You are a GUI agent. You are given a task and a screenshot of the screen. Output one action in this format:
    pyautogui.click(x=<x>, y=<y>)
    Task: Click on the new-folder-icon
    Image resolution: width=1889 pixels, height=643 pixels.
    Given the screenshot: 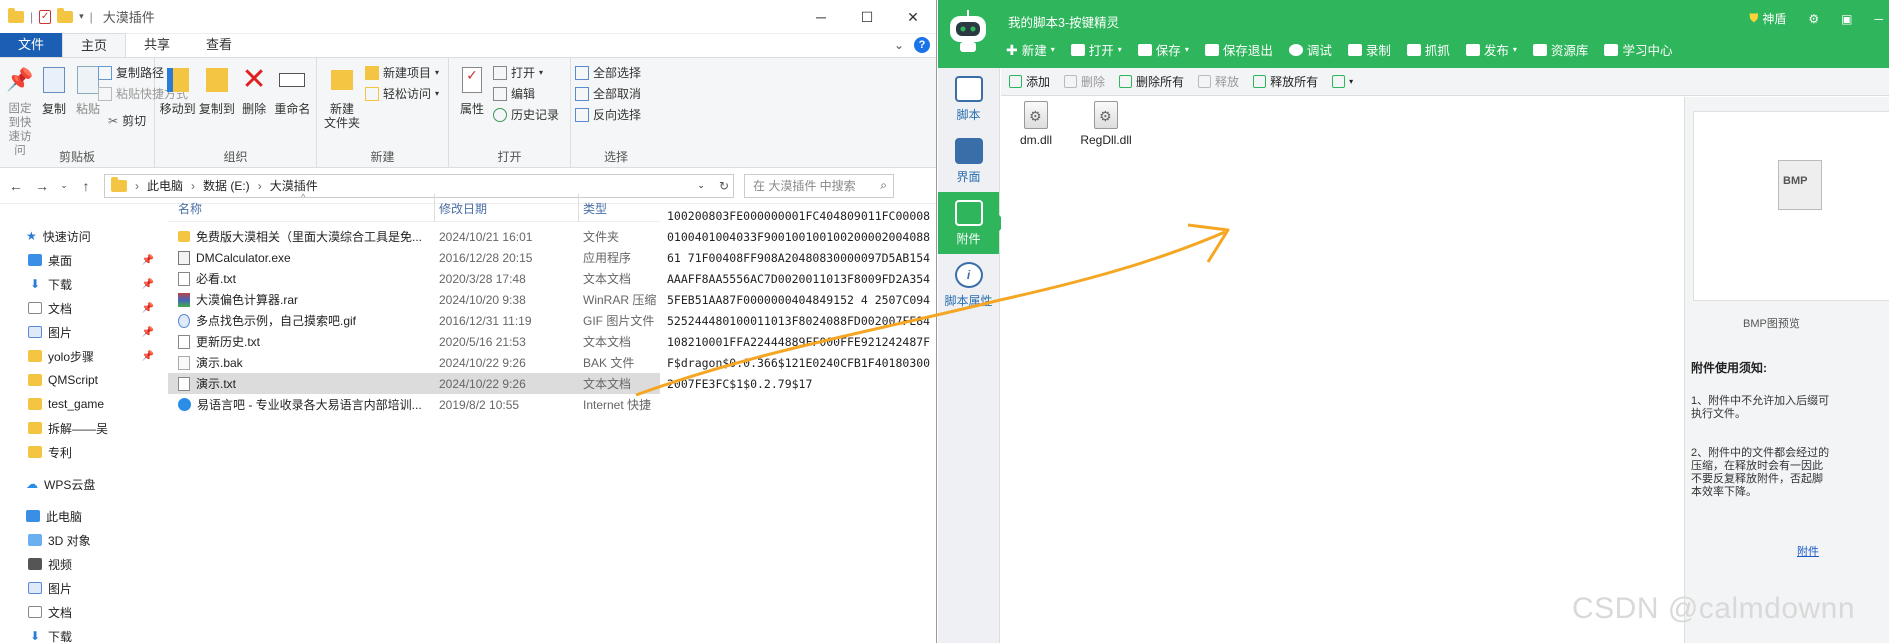 What is the action you would take?
    pyautogui.click(x=65, y=15)
    